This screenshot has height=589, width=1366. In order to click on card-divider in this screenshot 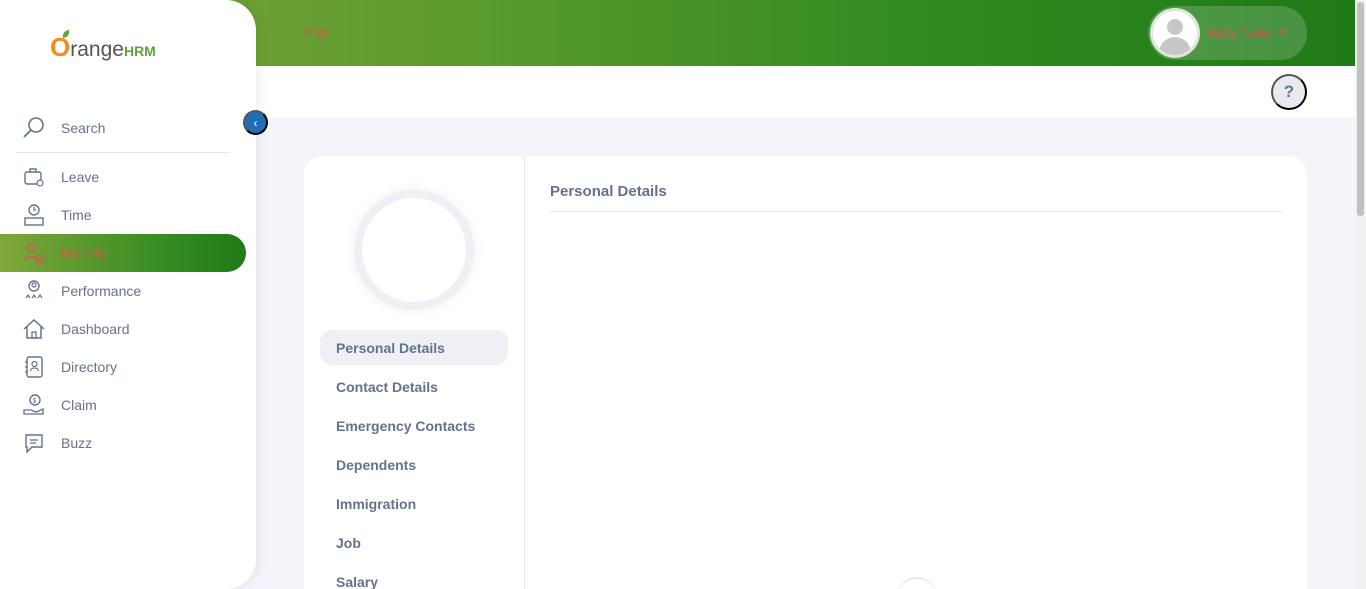, I will do `click(524, 372)`.